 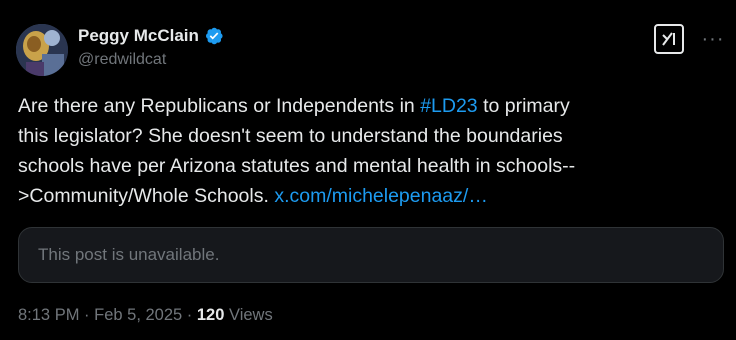 I want to click on more-icon: ···, so click(x=713, y=38).